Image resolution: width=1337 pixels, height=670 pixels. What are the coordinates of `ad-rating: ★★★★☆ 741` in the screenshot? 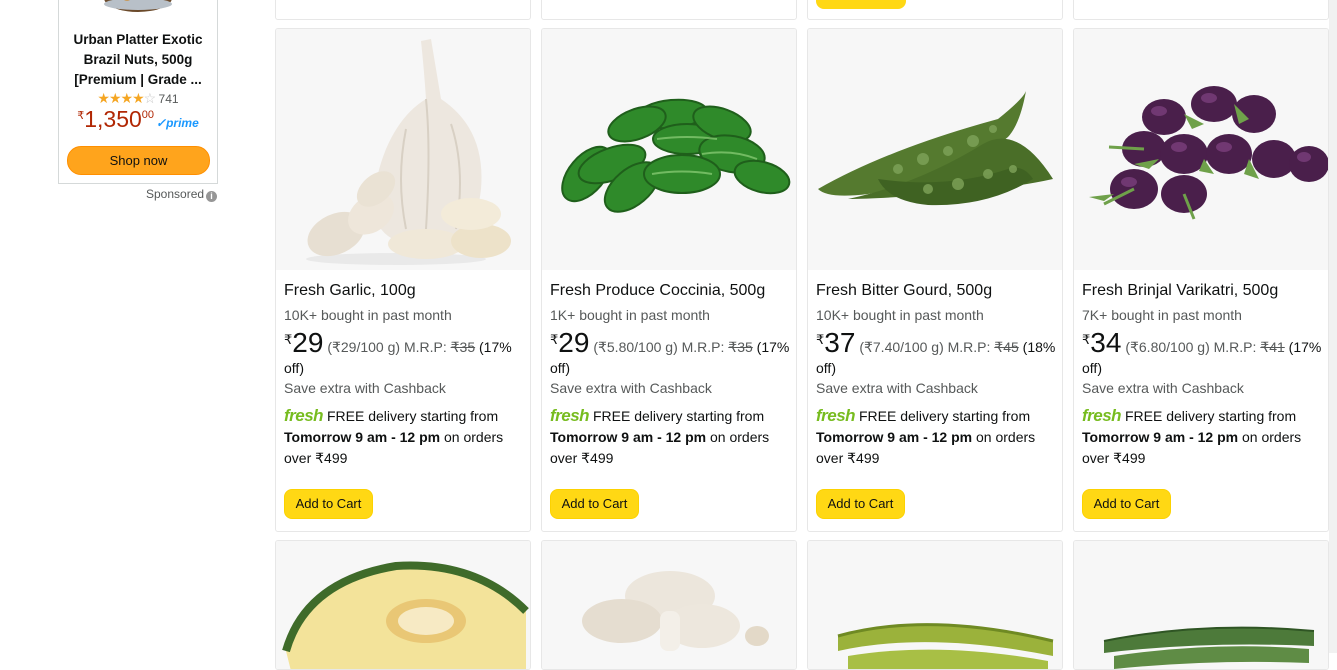 It's located at (138, 98).